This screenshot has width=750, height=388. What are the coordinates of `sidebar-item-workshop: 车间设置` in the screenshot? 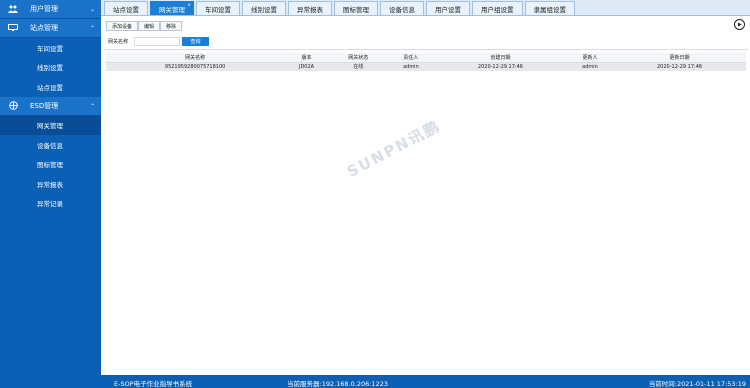 It's located at (50, 48).